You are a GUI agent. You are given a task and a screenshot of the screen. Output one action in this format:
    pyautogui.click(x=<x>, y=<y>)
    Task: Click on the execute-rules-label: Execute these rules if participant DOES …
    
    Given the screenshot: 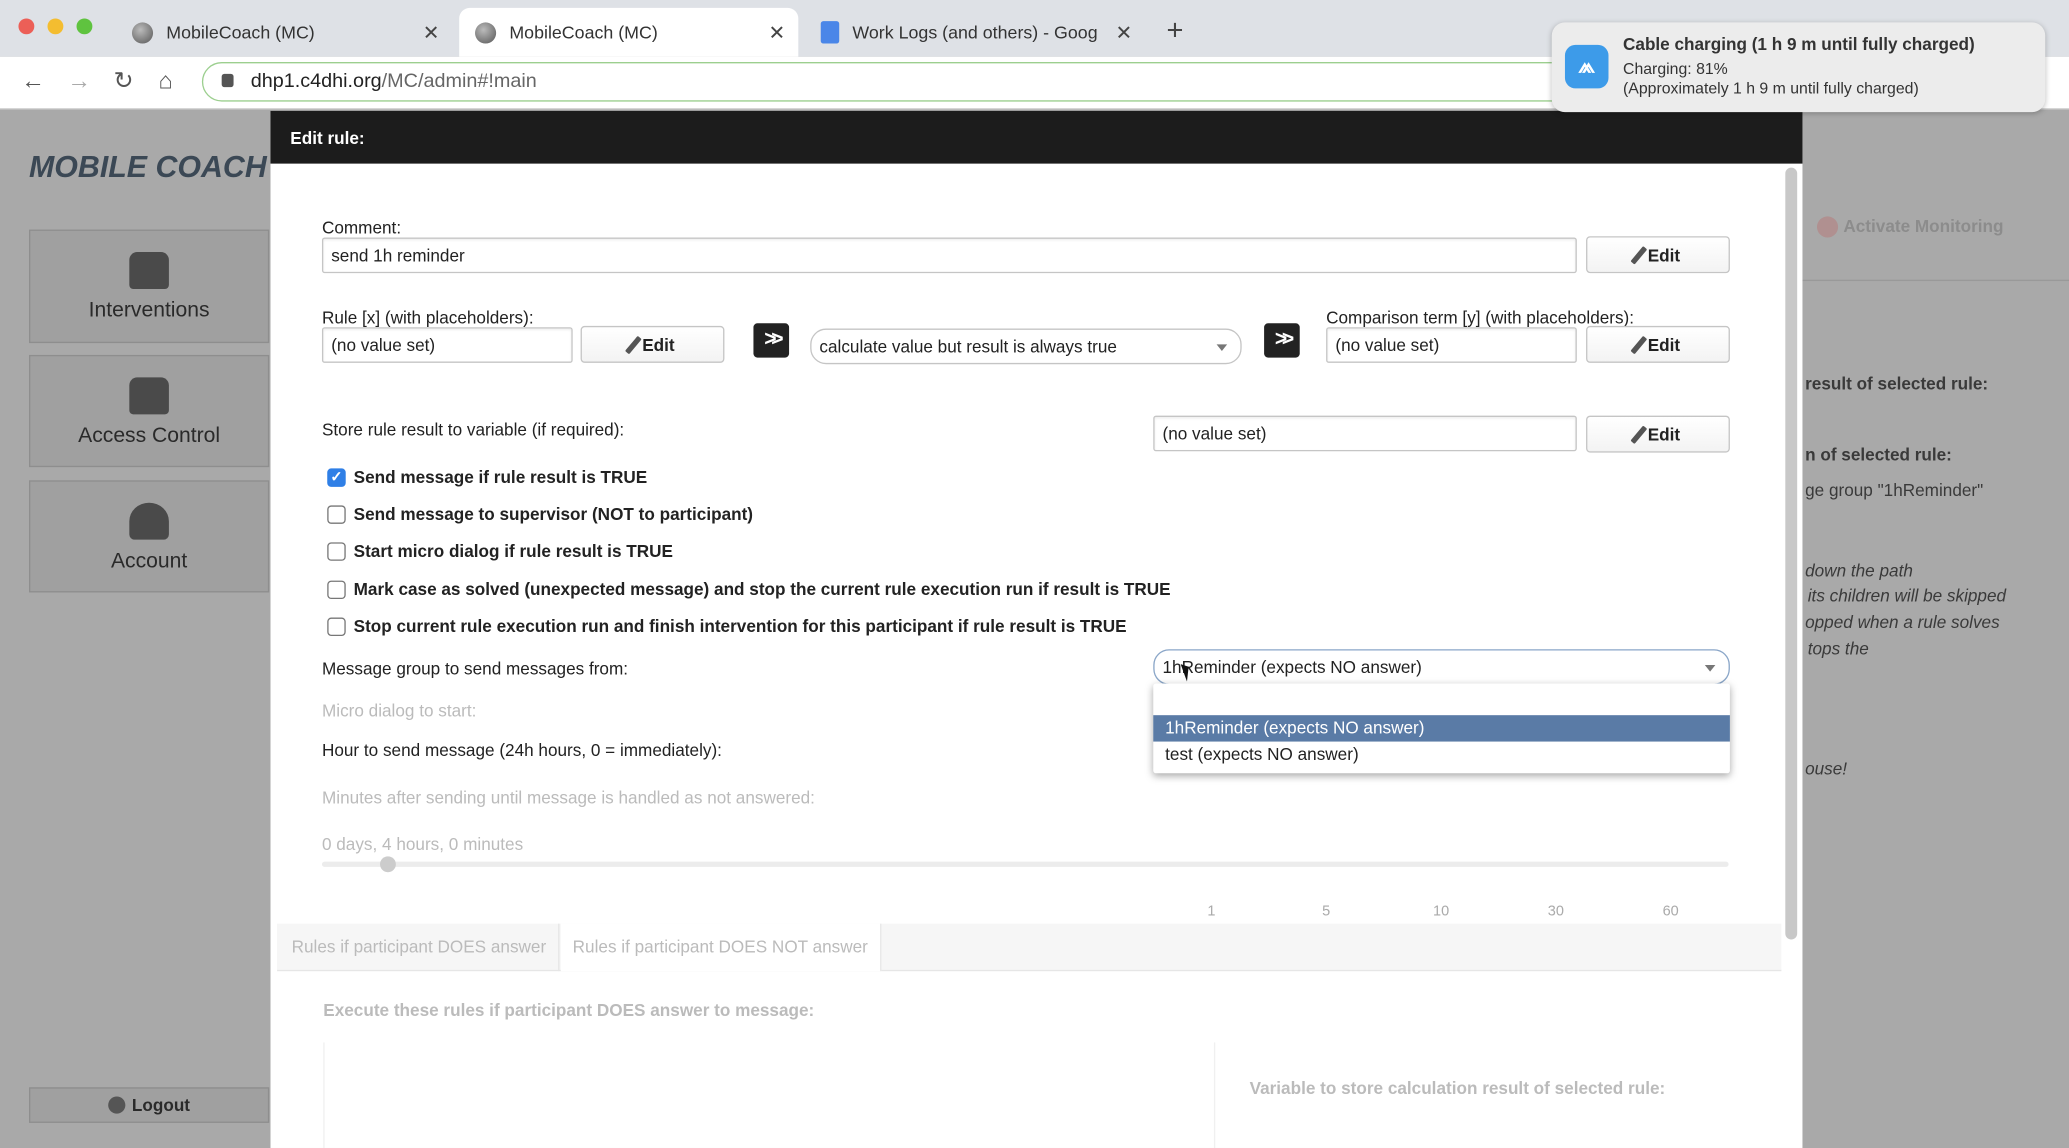 What is the action you would take?
    pyautogui.click(x=569, y=1010)
    